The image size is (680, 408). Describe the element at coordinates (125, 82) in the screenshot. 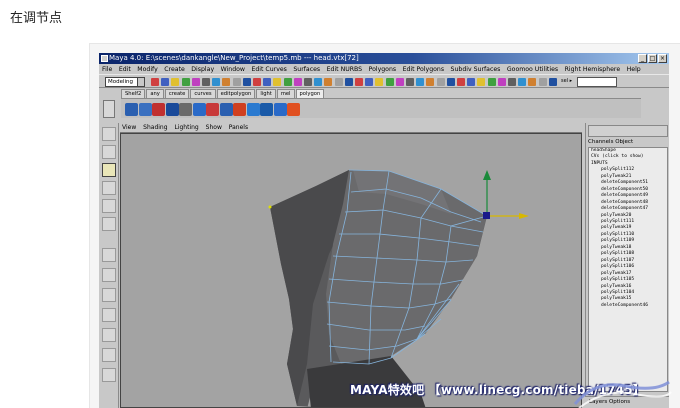

I see `menu-set-select: Modeling` at that location.